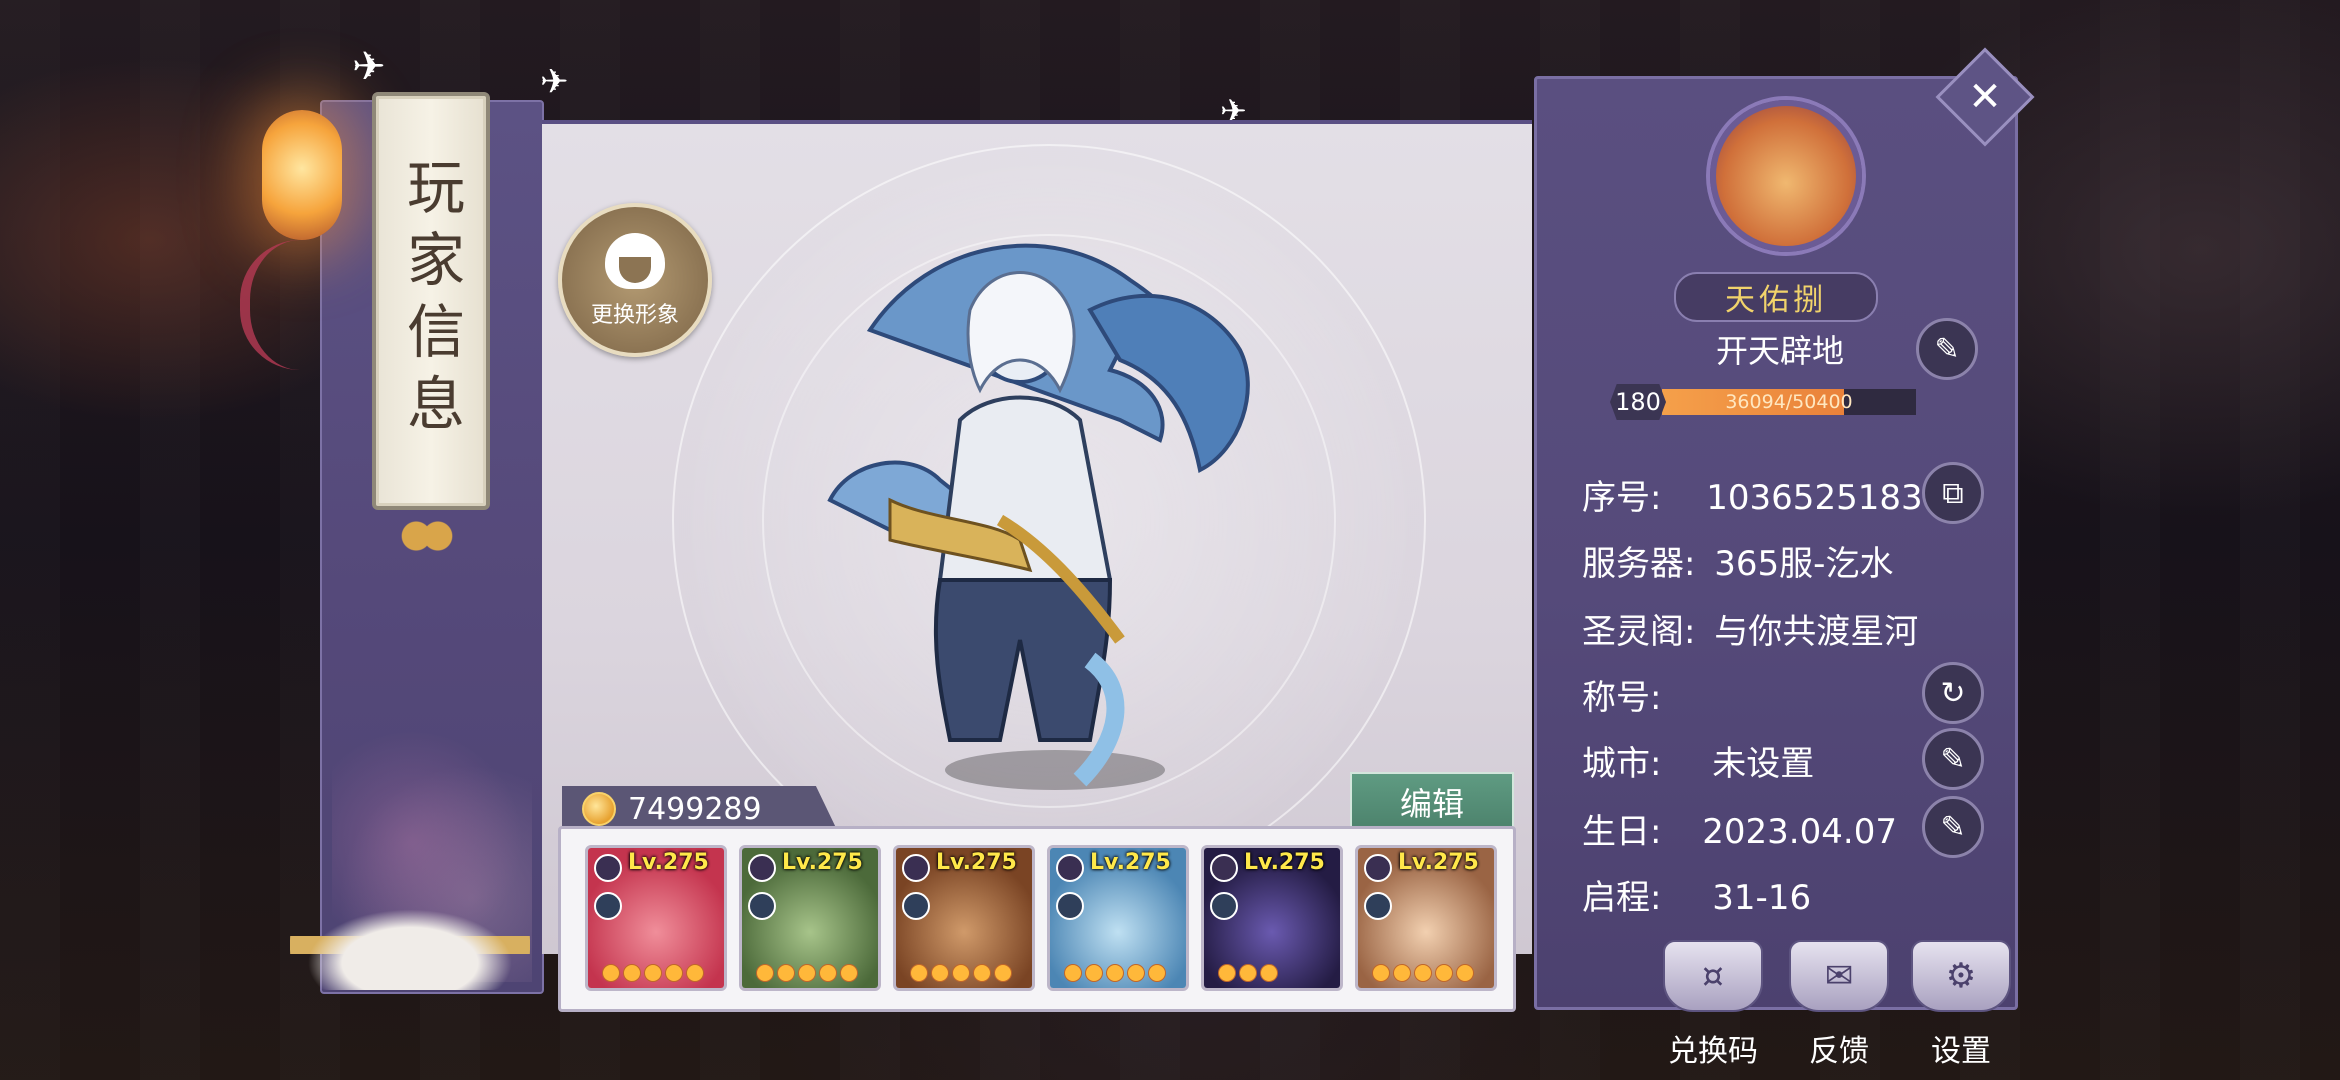  Describe the element at coordinates (1763, 764) in the screenshot. I see `city-value: 未设置` at that location.